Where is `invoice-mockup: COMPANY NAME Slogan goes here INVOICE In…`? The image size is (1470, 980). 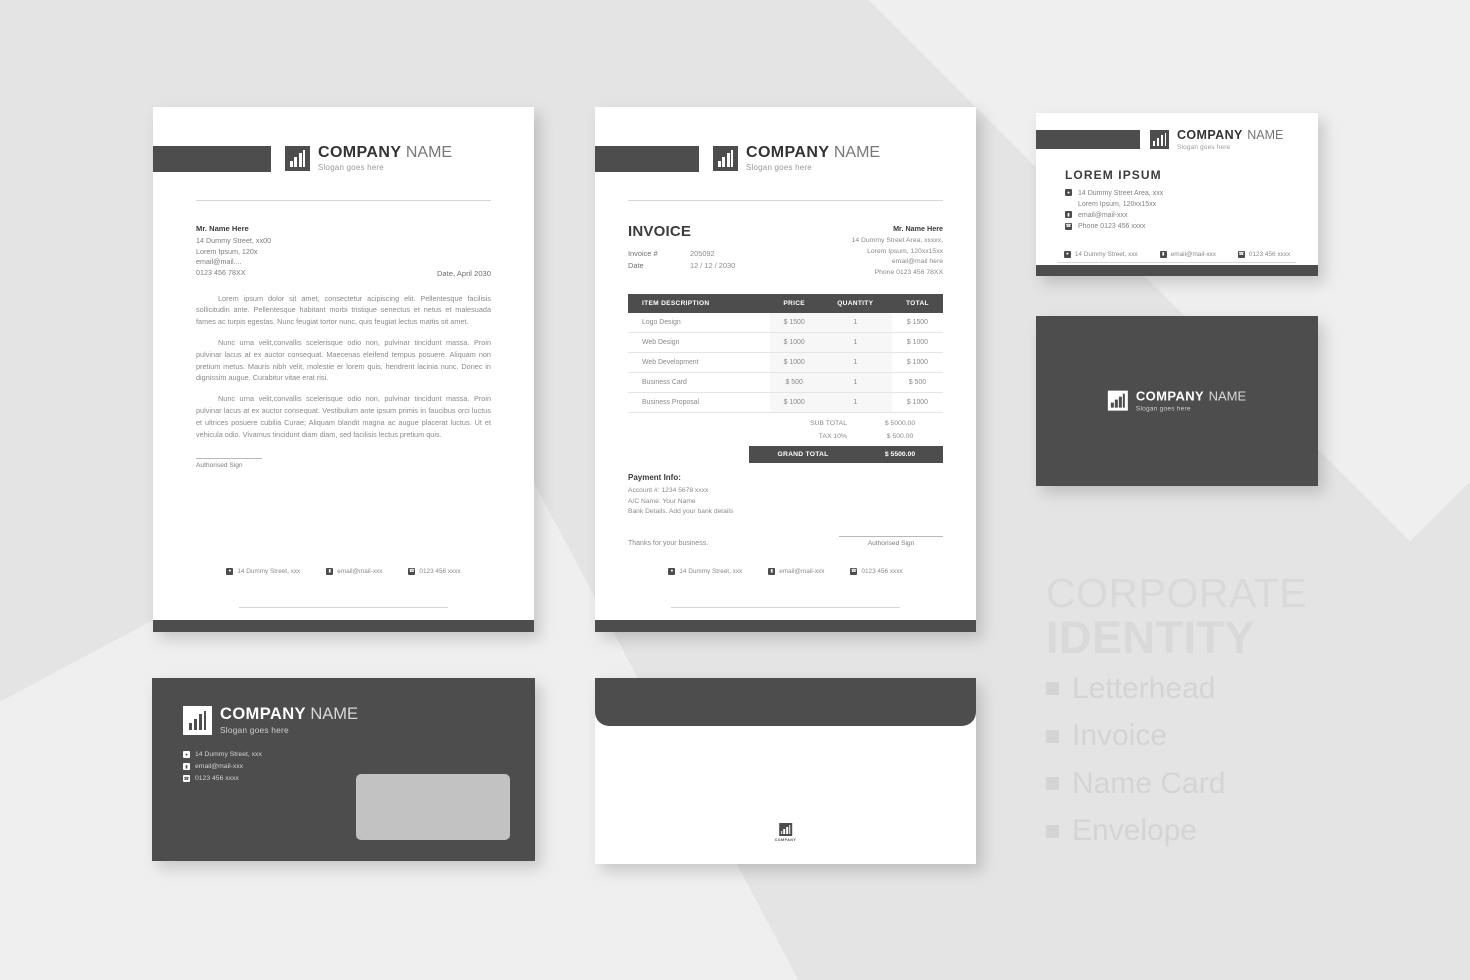 invoice-mockup: COMPANY NAME Slogan goes here INVOICE In… is located at coordinates (785, 369).